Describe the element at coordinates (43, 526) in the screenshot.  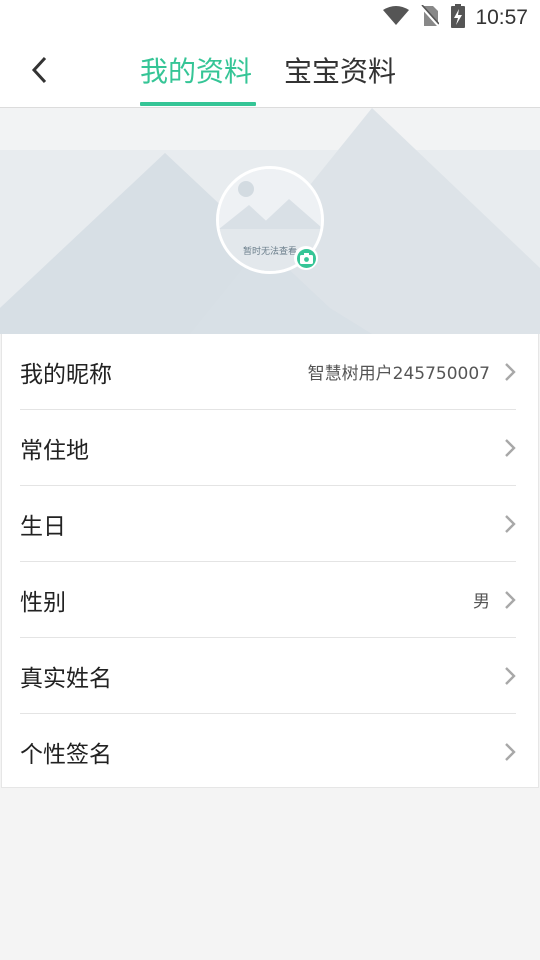
I see `row-label: 生日` at that location.